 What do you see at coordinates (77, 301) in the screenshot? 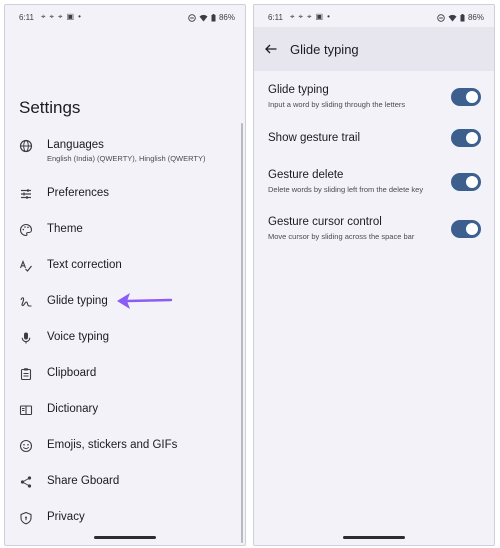
I see `menu-item-label: Glide typing` at bounding box center [77, 301].